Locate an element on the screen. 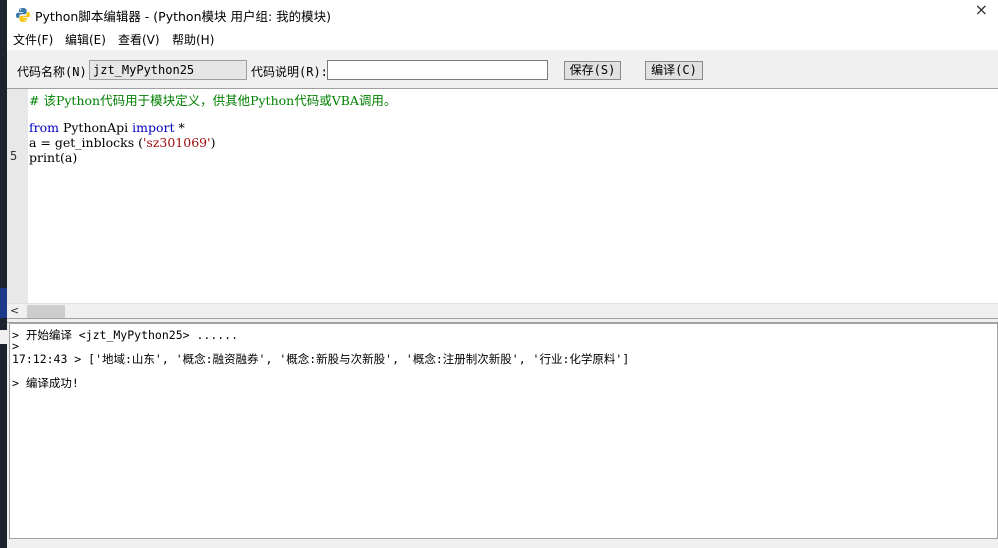 This screenshot has height=548, width=998. toolbar: 代码名称(N): 代码说明(R): 保存(S) 编译(C) is located at coordinates (502, 69).